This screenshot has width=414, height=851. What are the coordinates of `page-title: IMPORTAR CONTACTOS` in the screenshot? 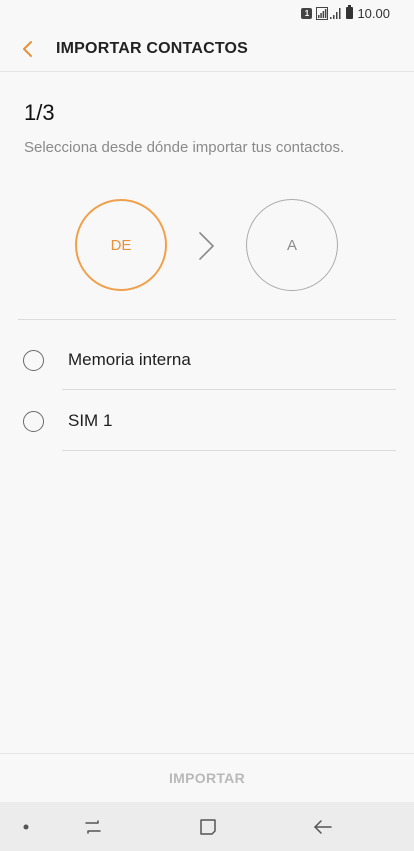 It's located at (152, 48).